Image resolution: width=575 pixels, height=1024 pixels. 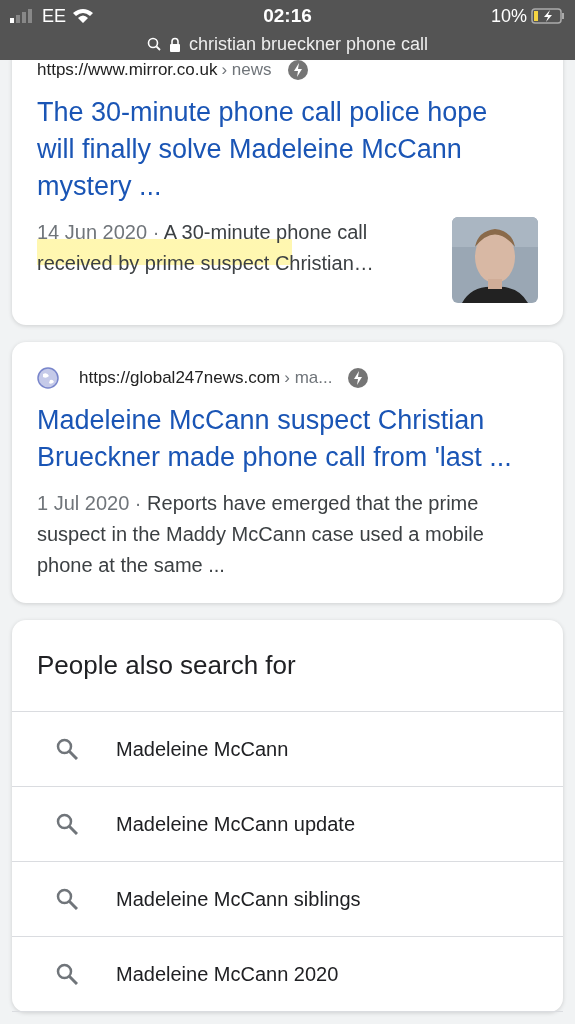 What do you see at coordinates (308, 44) in the screenshot?
I see `address-bar: christian brueckner phone call` at bounding box center [308, 44].